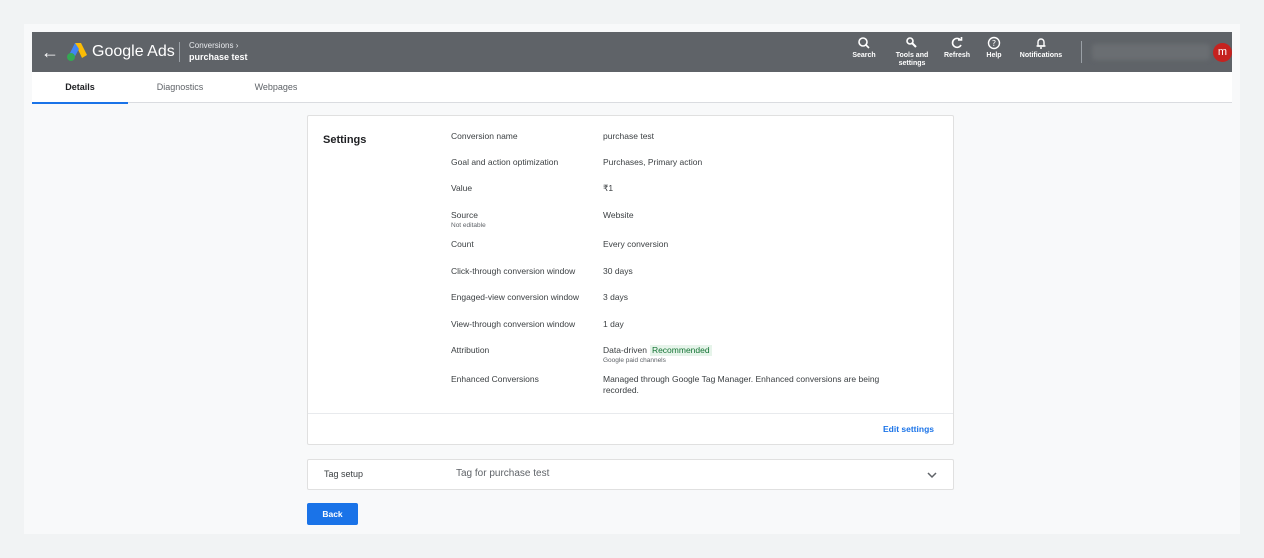 The image size is (1264, 558). What do you see at coordinates (864, 43) in the screenshot?
I see `search-icon` at bounding box center [864, 43].